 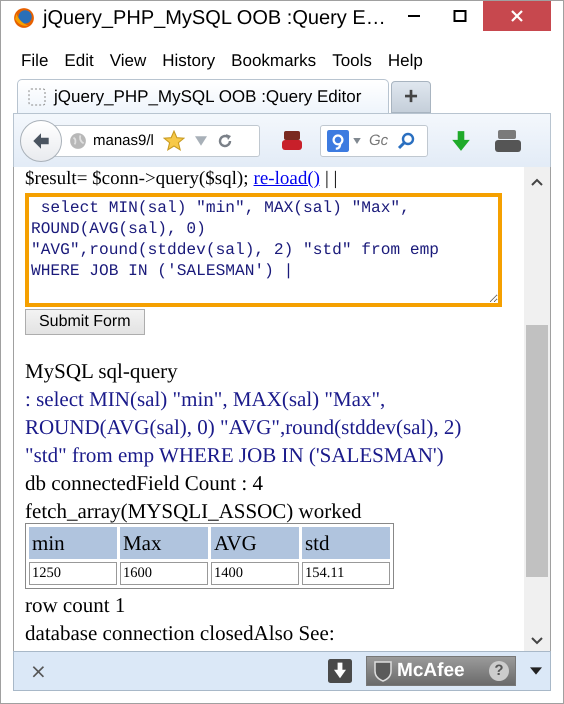 I want to click on close-button, so click(x=517, y=16).